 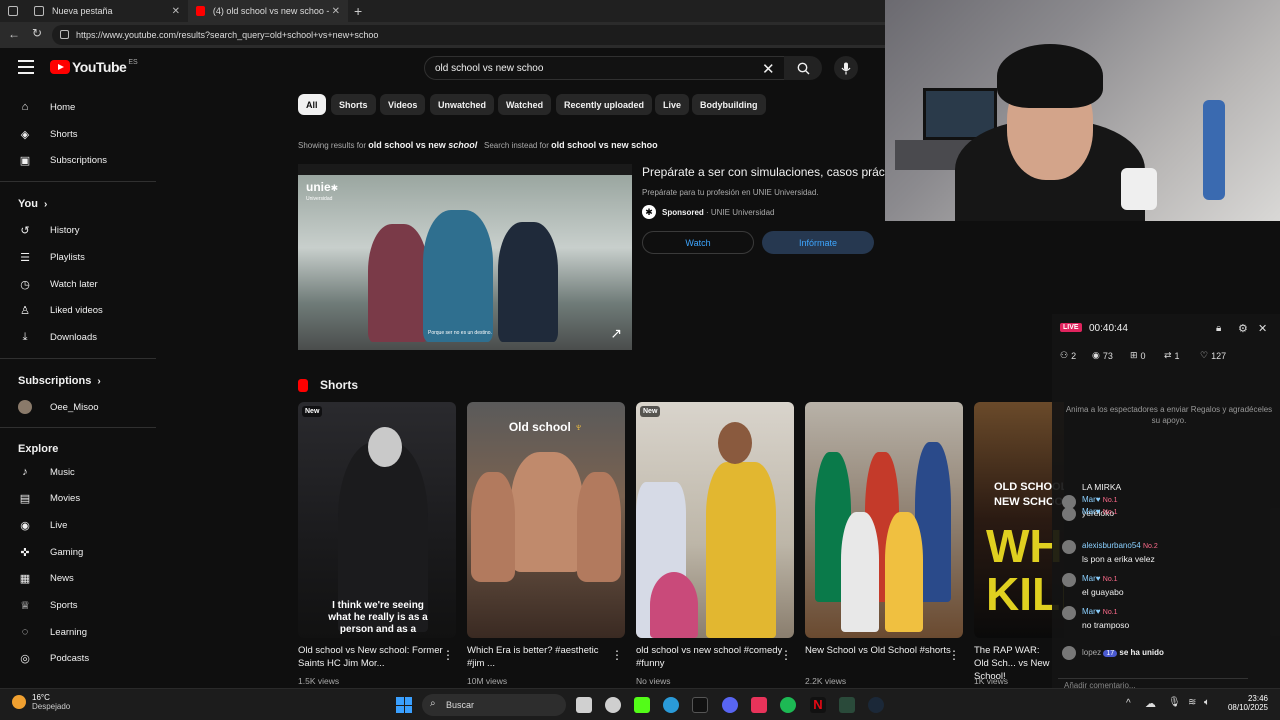 I want to click on sidebar-item-shorts: ◈ Shorts, so click(x=48, y=134).